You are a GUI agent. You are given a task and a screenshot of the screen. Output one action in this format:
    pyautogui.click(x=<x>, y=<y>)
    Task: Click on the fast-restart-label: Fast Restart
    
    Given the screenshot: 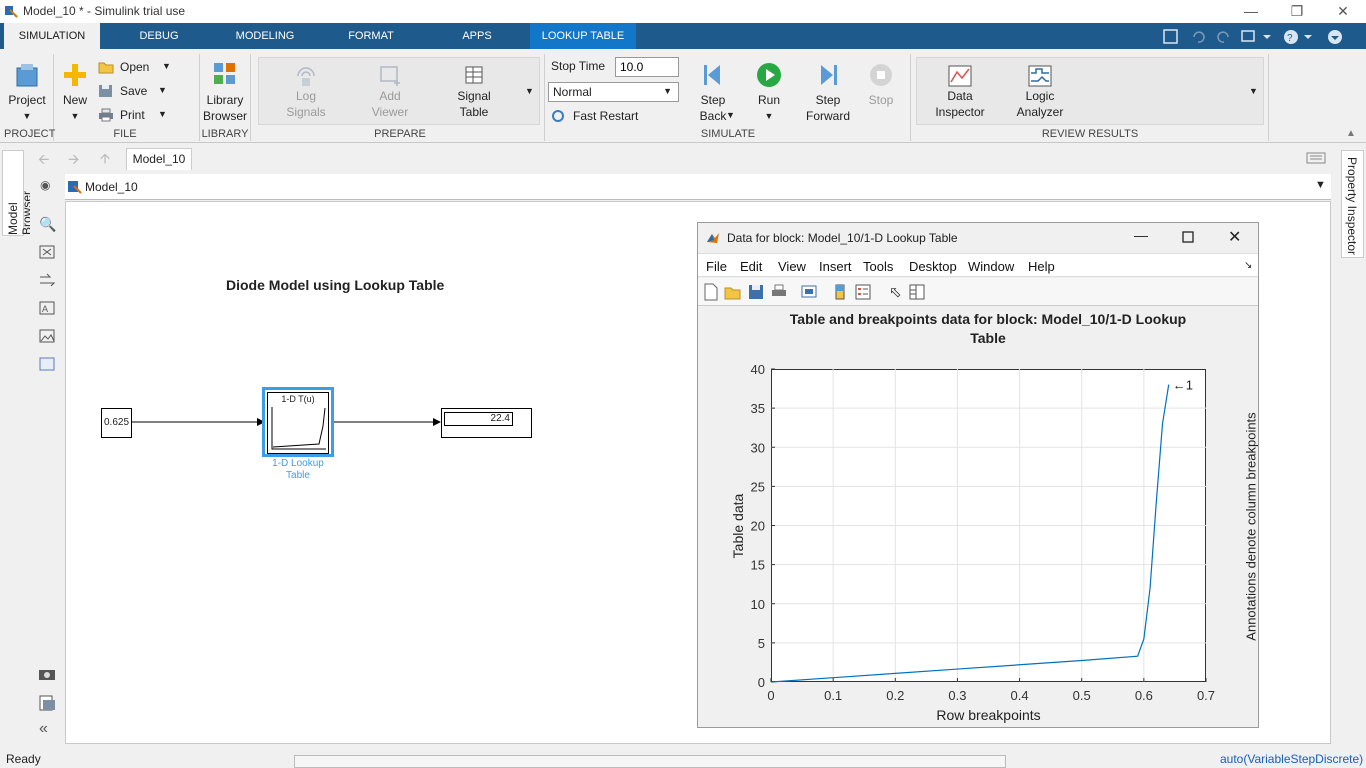 What is the action you would take?
    pyautogui.click(x=606, y=116)
    